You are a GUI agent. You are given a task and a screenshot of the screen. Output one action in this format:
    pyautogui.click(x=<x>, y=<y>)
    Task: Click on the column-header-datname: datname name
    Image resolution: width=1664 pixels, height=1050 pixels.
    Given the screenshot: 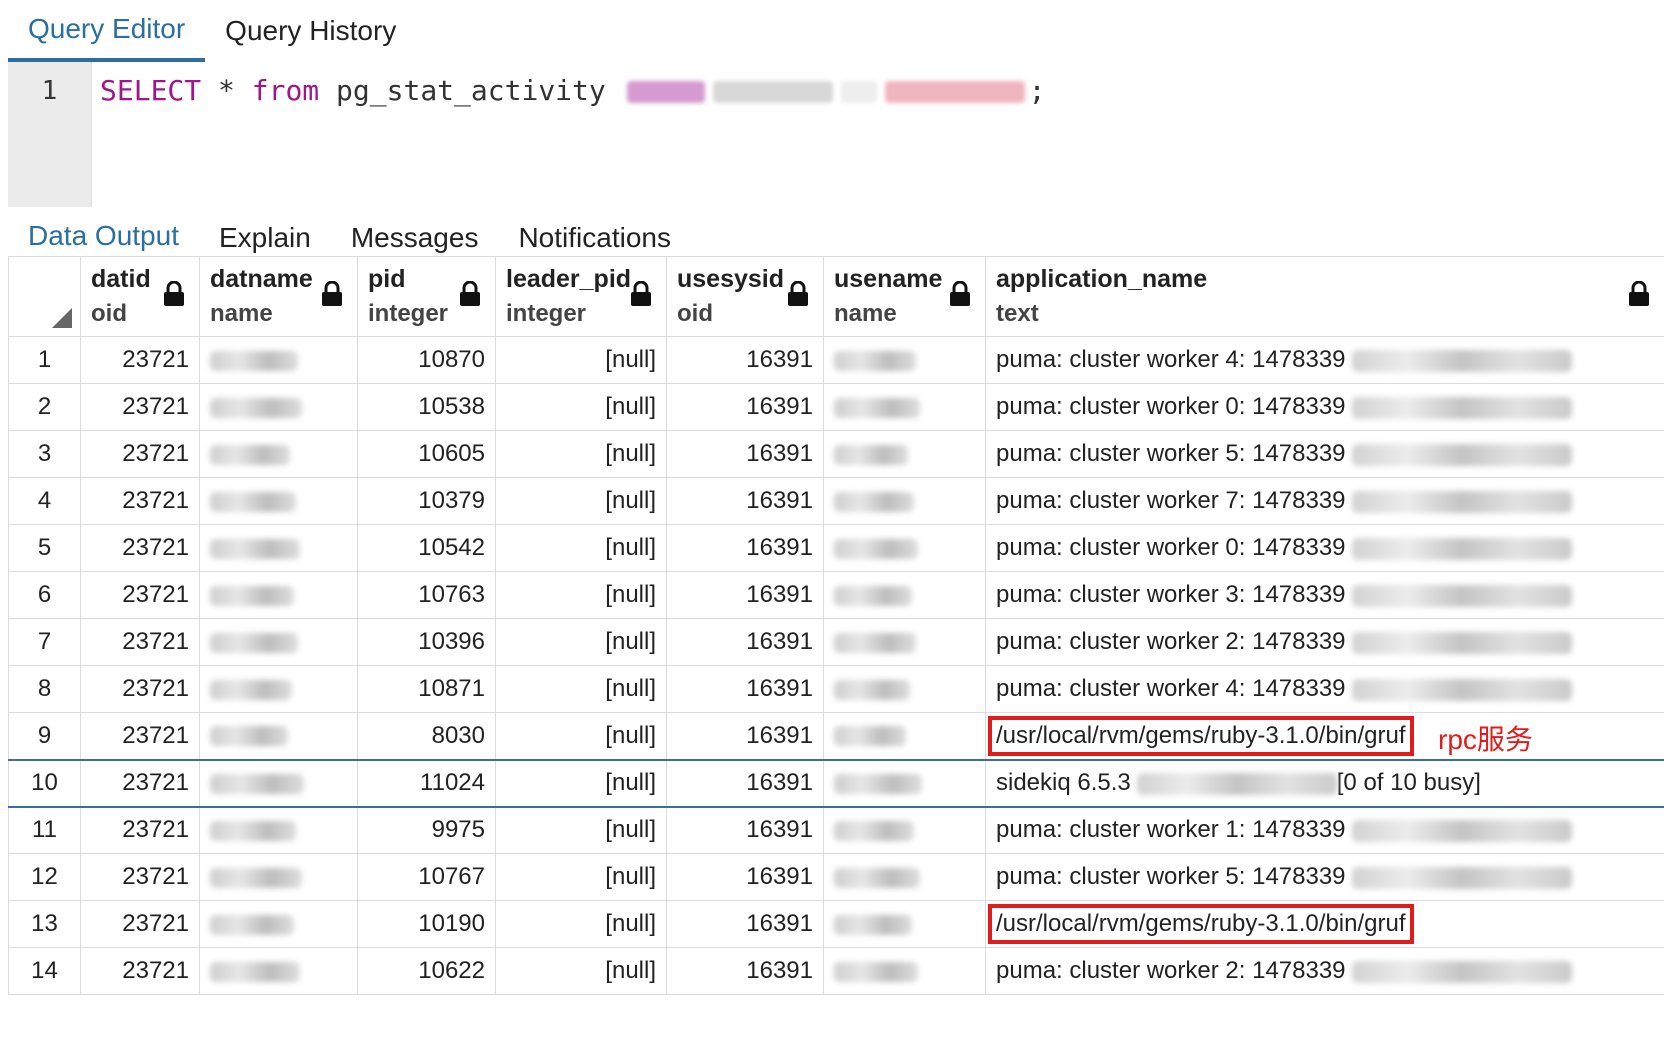 What is the action you would take?
    pyautogui.click(x=278, y=296)
    